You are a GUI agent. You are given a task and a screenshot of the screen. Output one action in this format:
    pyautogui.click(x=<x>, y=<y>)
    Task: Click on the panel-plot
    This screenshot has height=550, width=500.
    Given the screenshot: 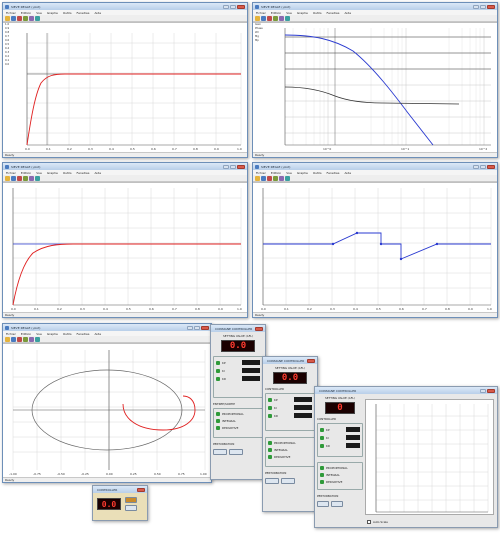 What is the action you would take?
    pyautogui.click(x=429, y=457)
    